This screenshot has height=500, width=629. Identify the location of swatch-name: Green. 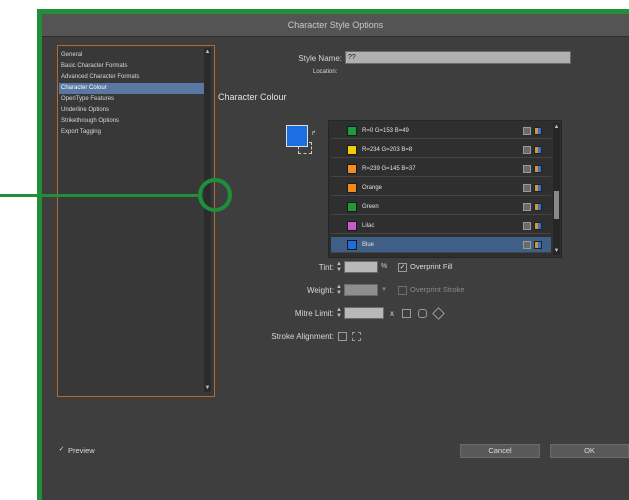
(370, 207).